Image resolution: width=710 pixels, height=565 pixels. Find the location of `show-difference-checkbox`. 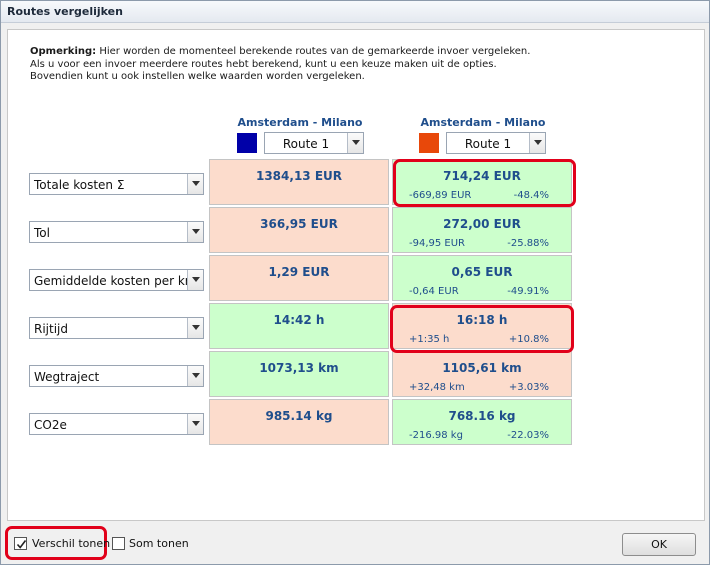

show-difference-checkbox is located at coordinates (20, 543).